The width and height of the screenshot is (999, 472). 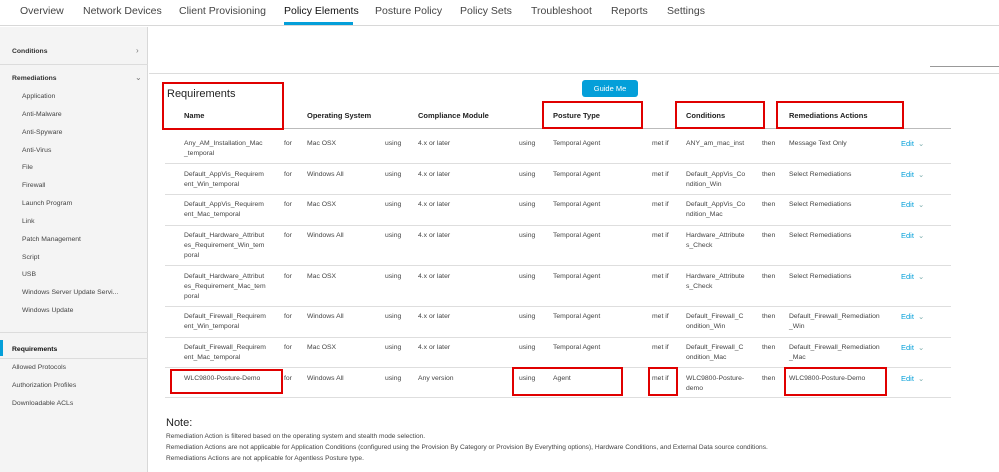 What do you see at coordinates (453, 115) in the screenshot?
I see `column-header-compliance-module: Compliance Module` at bounding box center [453, 115].